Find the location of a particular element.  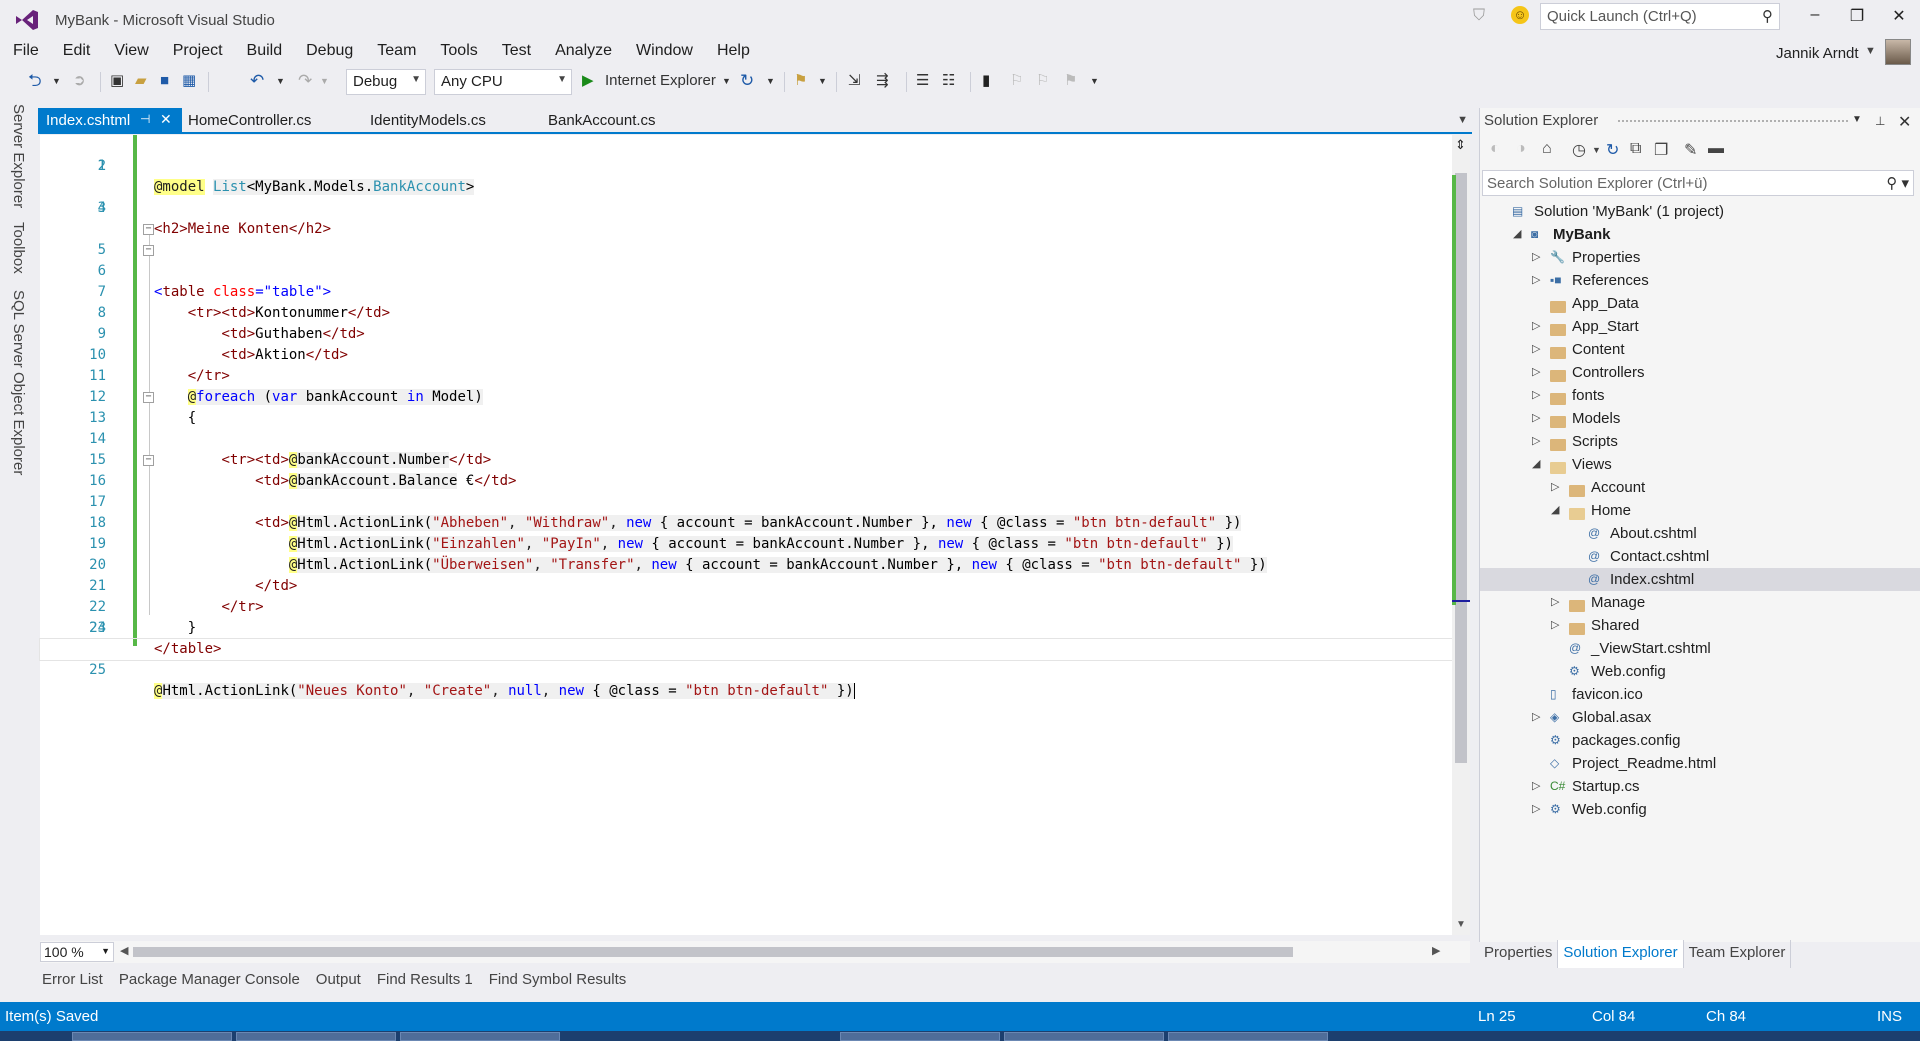

restore-button: ❐ is located at coordinates (1857, 18).